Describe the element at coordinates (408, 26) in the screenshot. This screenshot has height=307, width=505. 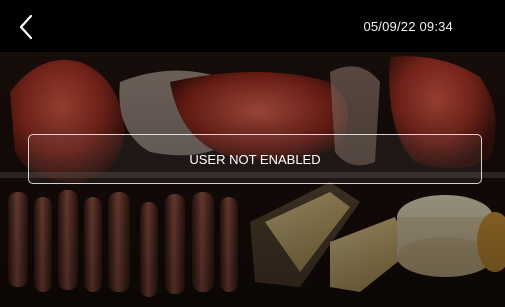
I see `date-time: 05/09/22 09:34` at that location.